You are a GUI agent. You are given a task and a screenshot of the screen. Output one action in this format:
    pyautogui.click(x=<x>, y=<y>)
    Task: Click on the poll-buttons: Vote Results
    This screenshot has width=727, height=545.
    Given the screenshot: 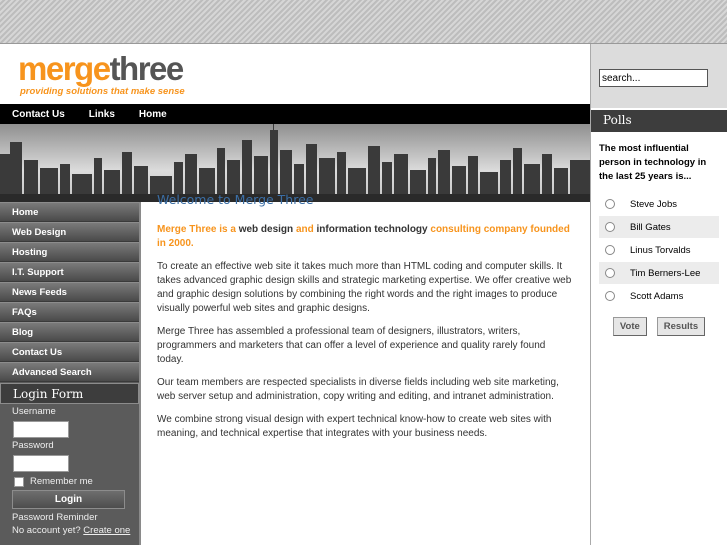 What is the action you would take?
    pyautogui.click(x=659, y=326)
    